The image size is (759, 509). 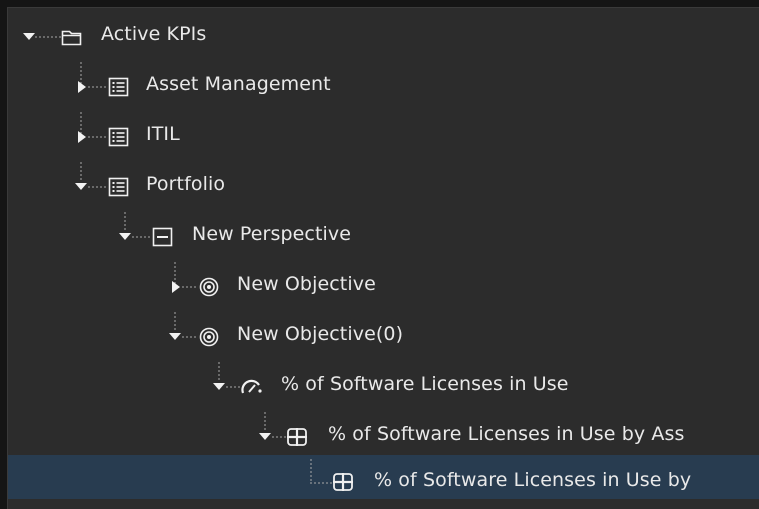 I want to click on tree-node-label: % of Software Licenses in Use, so click(x=425, y=384).